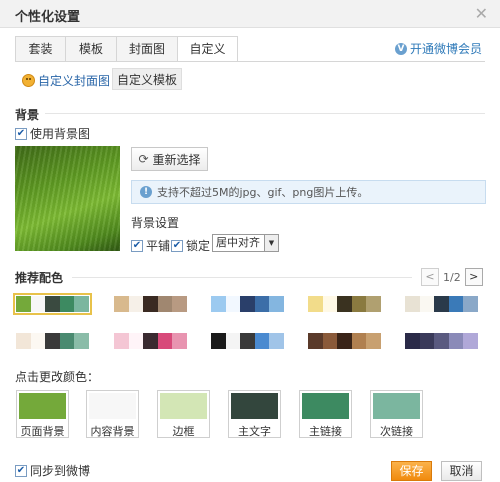 The image size is (500, 482). What do you see at coordinates (39, 278) in the screenshot?
I see `recommend-section-title: 推荐配色` at bounding box center [39, 278].